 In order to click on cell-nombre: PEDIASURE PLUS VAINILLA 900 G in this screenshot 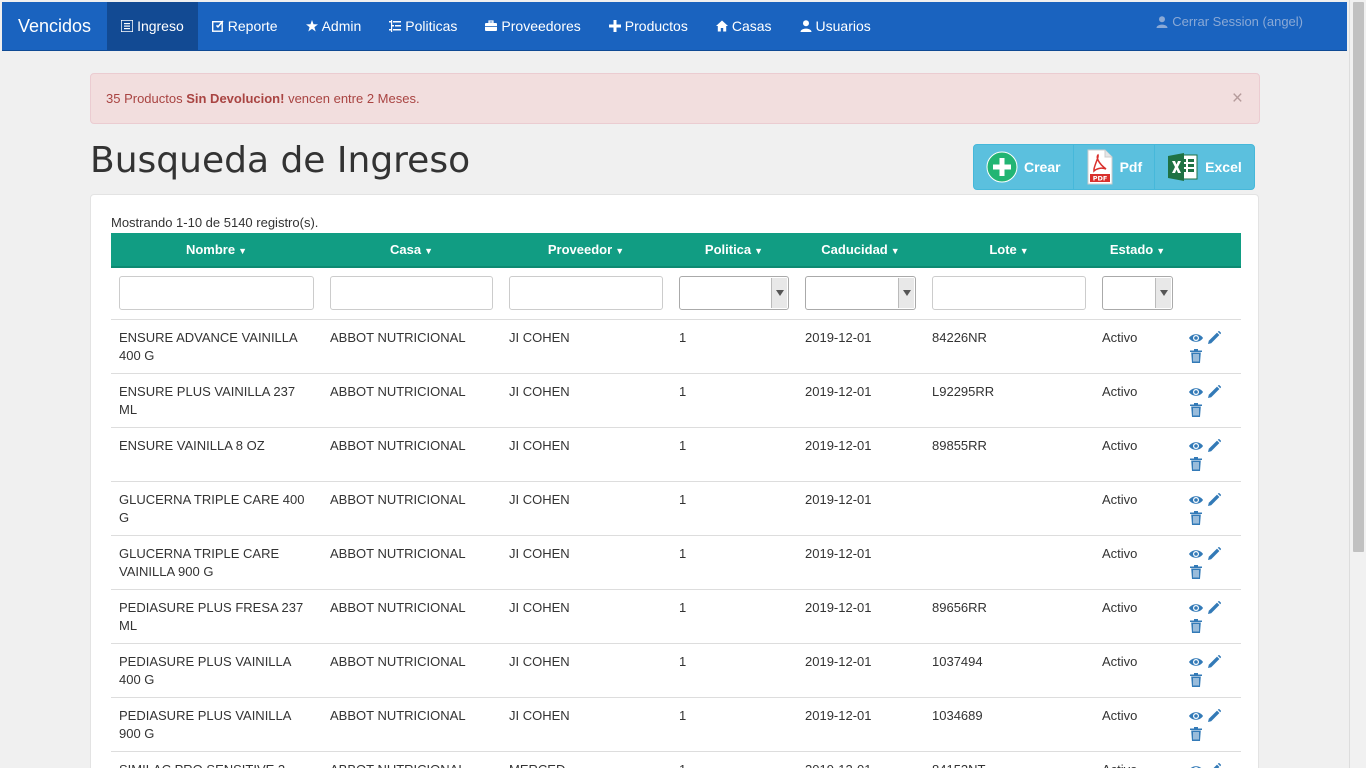, I will do `click(216, 724)`.